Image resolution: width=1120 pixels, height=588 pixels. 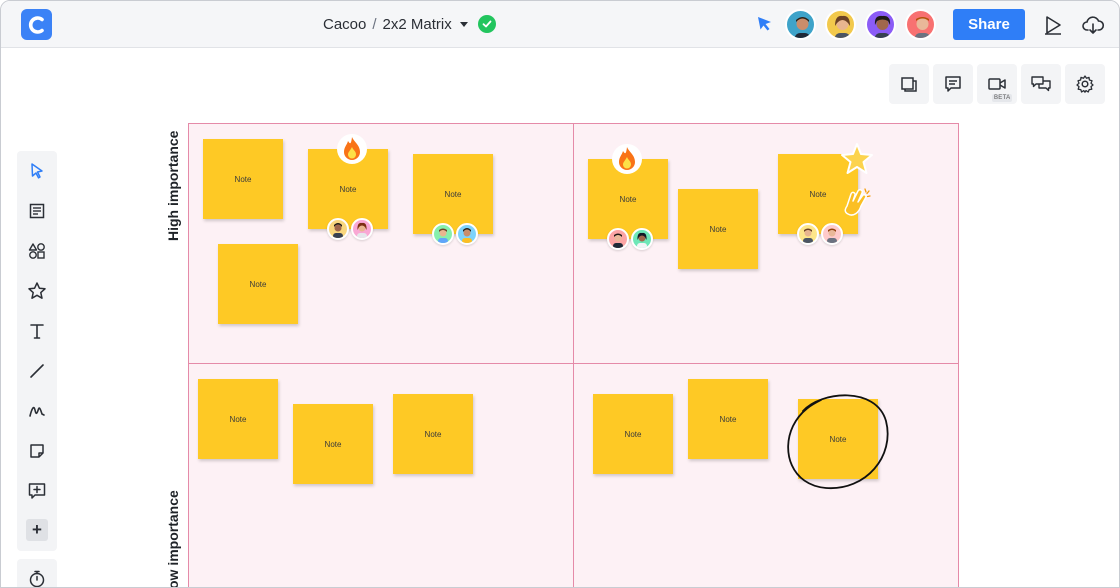 What do you see at coordinates (1002, 98) in the screenshot?
I see `beta-badge: BETA` at bounding box center [1002, 98].